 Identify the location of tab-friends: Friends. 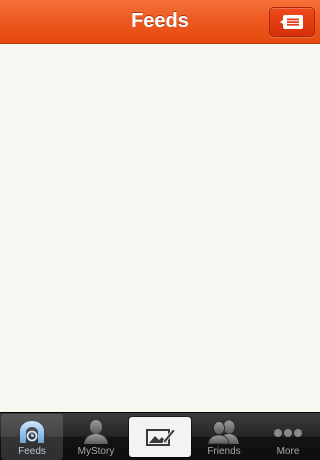
(224, 437).